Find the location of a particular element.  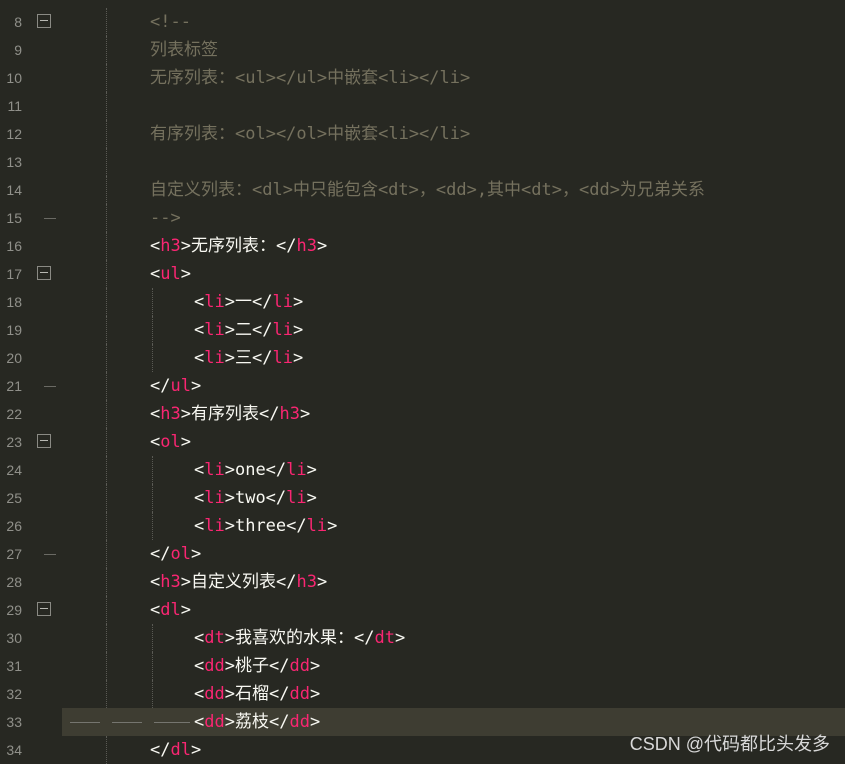

code-line: 22 <h3>有序列表</h3> is located at coordinates (422, 414).